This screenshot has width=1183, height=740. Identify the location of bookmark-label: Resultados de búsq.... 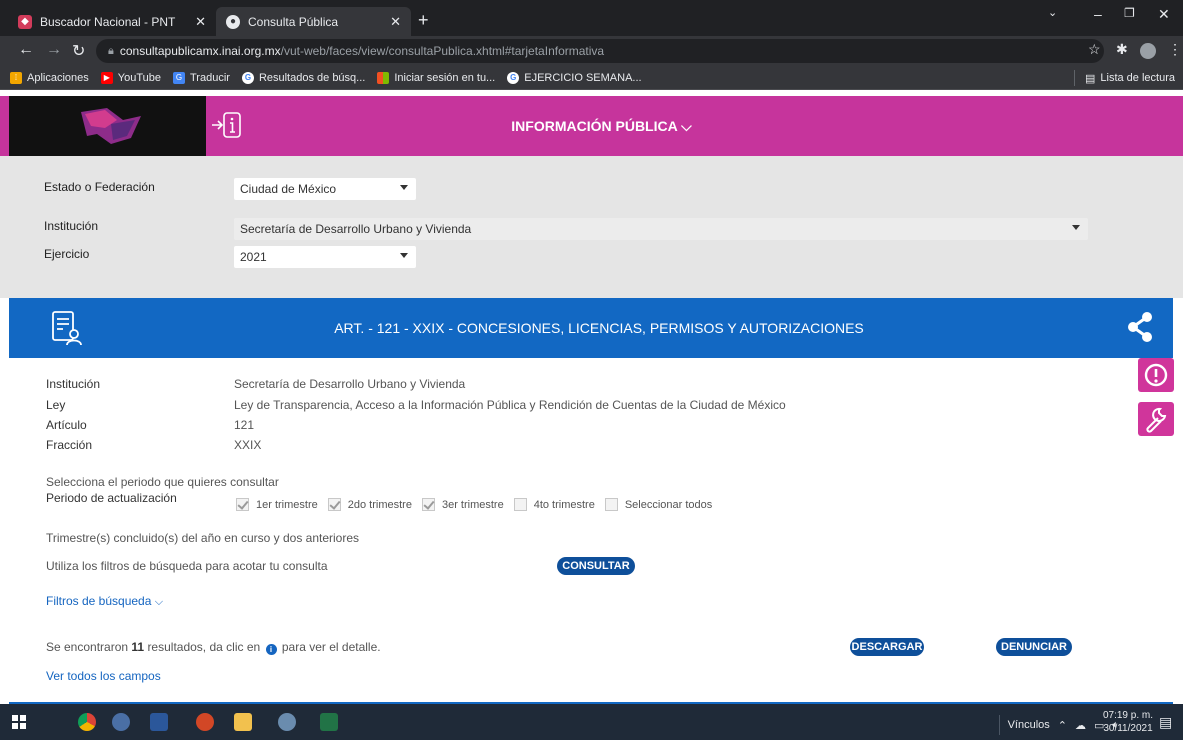
(312, 77).